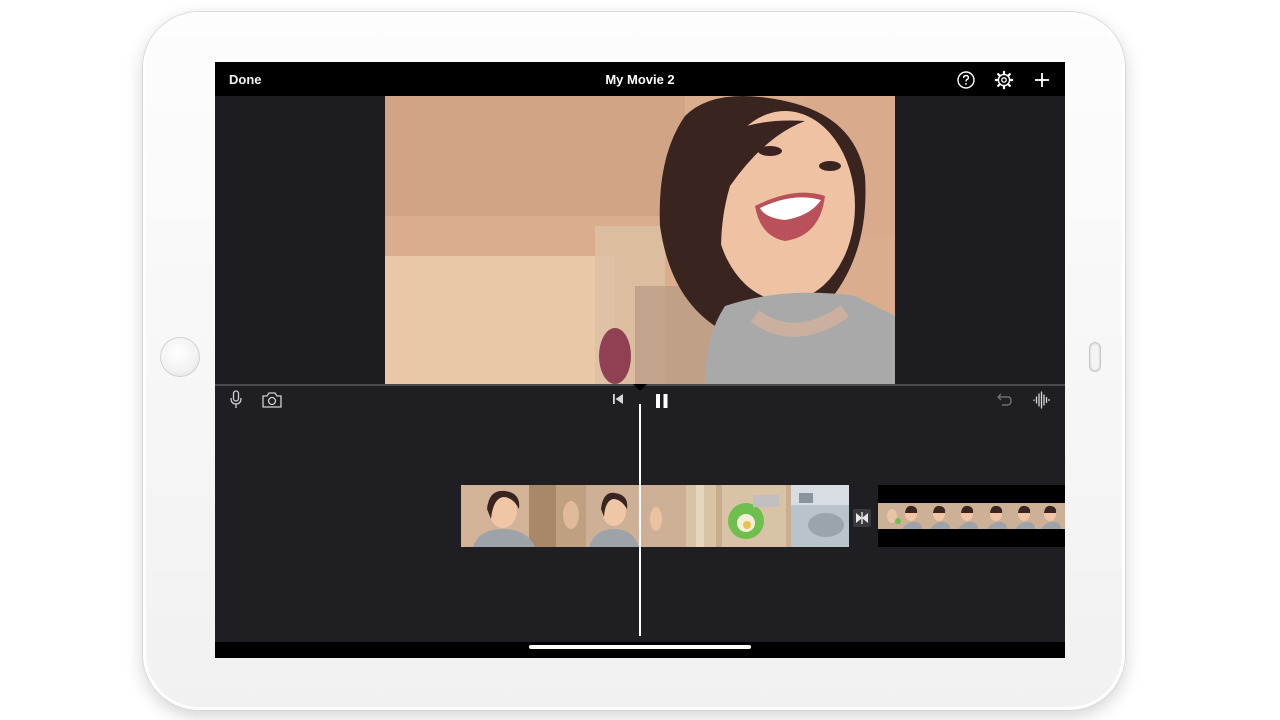 The height and width of the screenshot is (720, 1280). What do you see at coordinates (1004, 80) in the screenshot?
I see `settings-icon` at bounding box center [1004, 80].